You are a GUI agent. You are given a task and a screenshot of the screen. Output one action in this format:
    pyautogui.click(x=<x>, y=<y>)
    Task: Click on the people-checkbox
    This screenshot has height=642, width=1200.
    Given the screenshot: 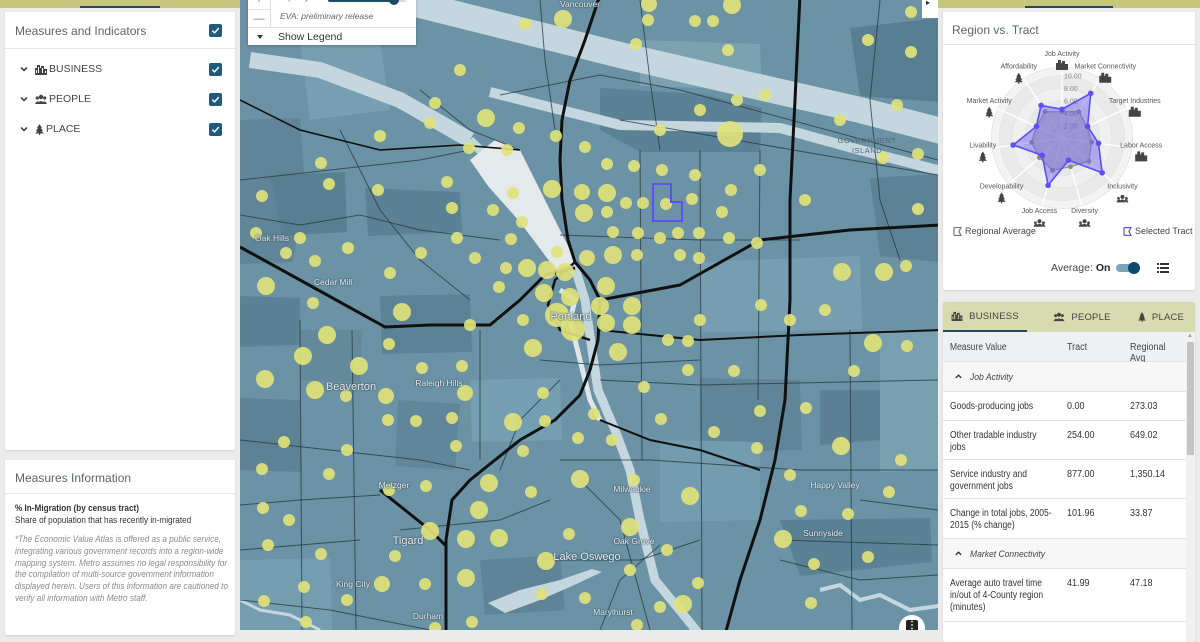 What is the action you would take?
    pyautogui.click(x=215, y=99)
    